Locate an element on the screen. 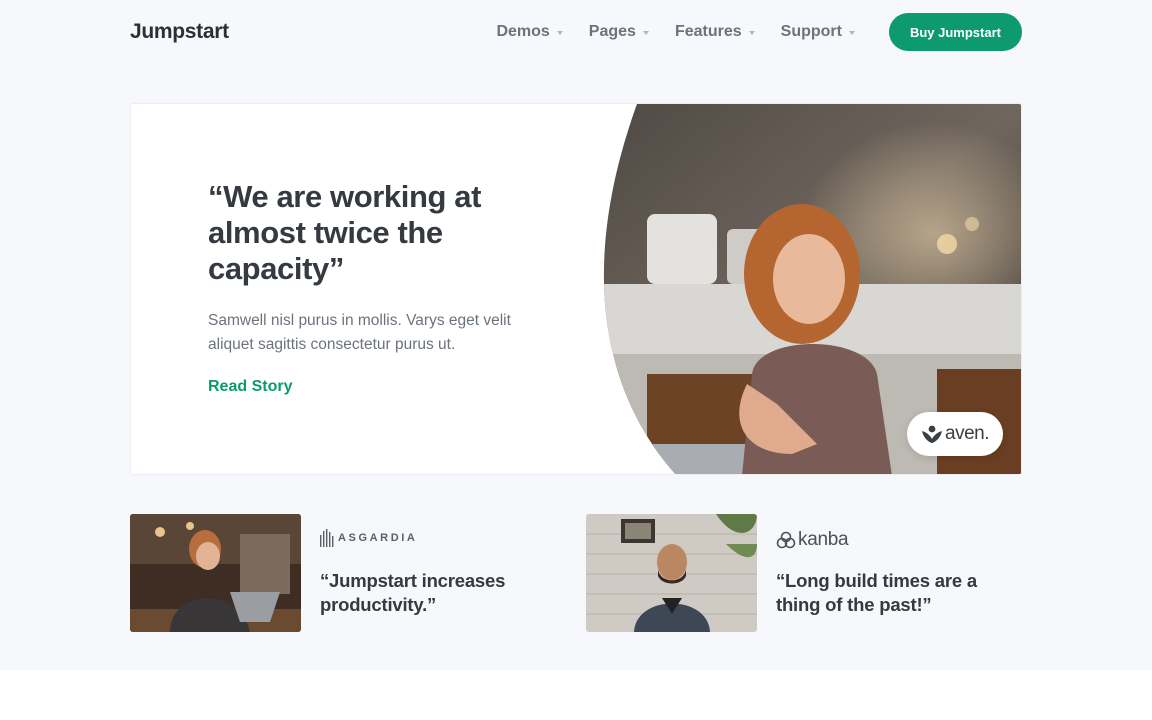 The image size is (1152, 720). aven-badge: aven. is located at coordinates (955, 434).